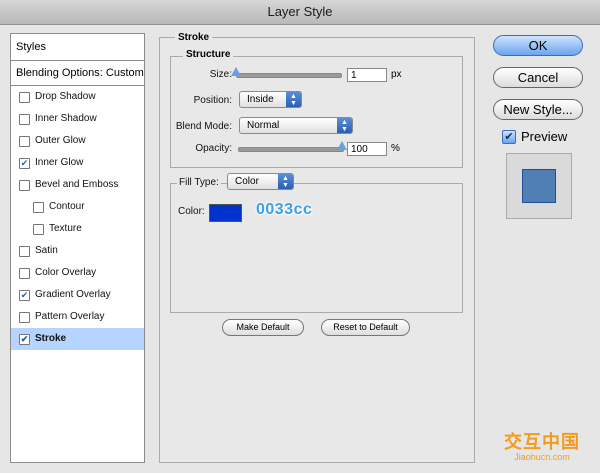 Image resolution: width=600 pixels, height=473 pixels. What do you see at coordinates (289, 75) in the screenshot?
I see `size-slider-track` at bounding box center [289, 75].